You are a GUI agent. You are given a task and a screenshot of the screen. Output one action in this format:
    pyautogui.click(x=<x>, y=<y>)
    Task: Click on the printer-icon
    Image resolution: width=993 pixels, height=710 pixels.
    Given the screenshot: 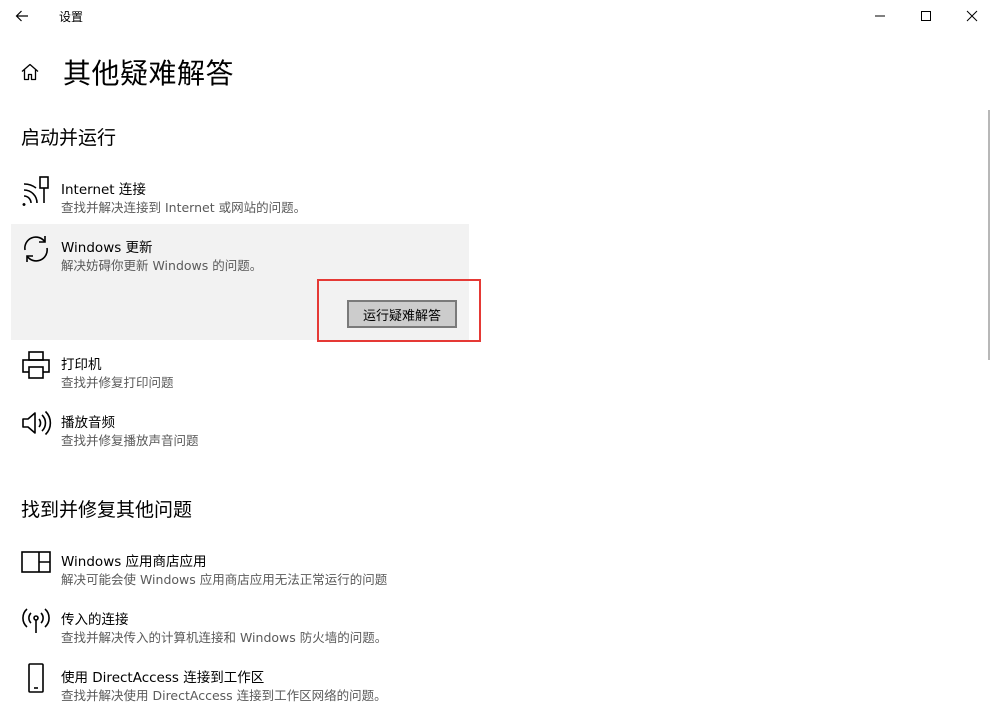 What is the action you would take?
    pyautogui.click(x=36, y=365)
    